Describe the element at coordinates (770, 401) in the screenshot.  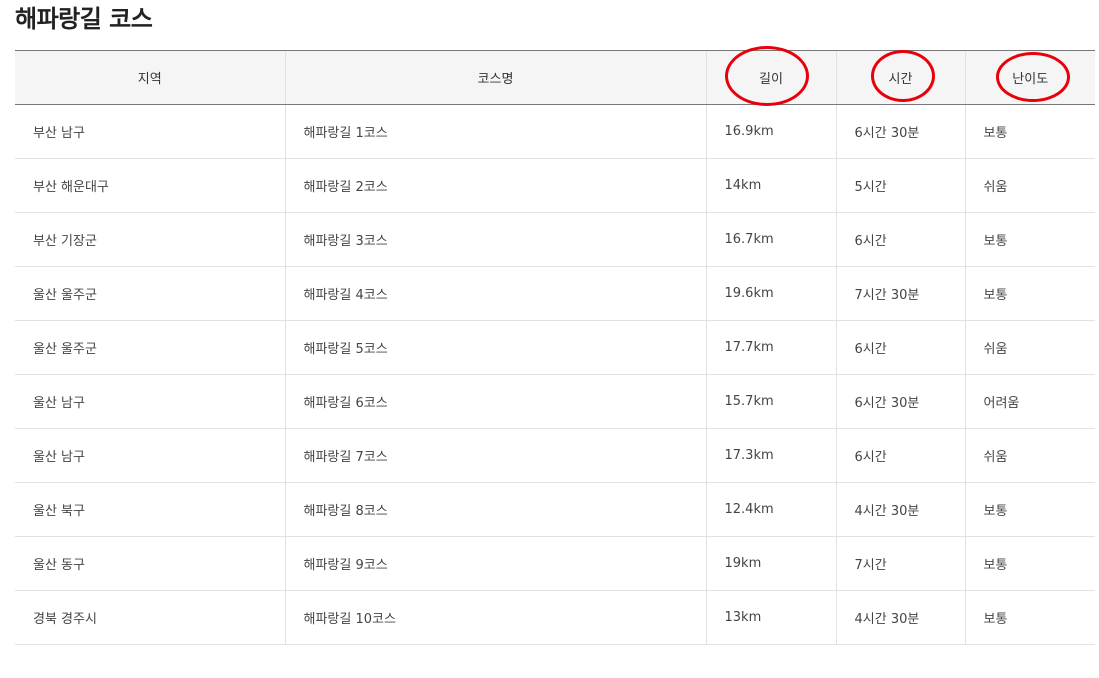
I see `cell-length: 15.7km` at that location.